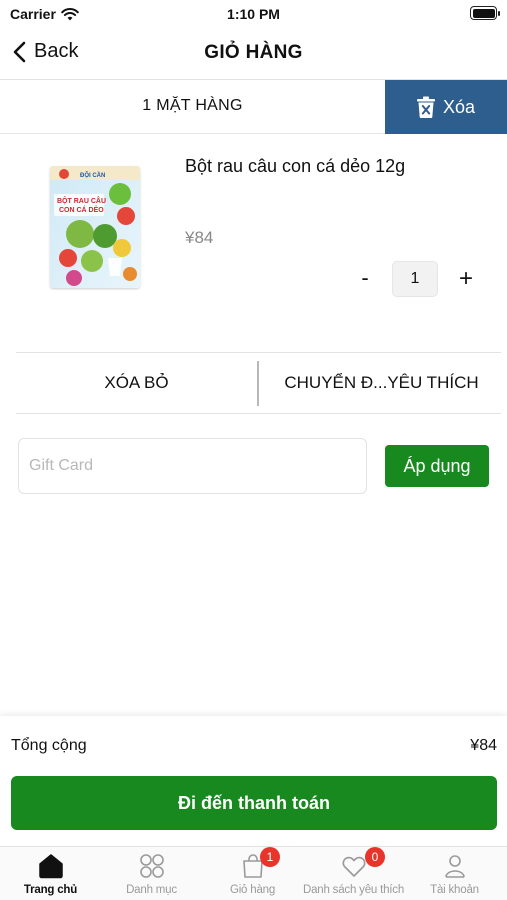 Image resolution: width=507 pixels, height=900 pixels. I want to click on status-bar: Carrier 1:10 PM, so click(253, 14).